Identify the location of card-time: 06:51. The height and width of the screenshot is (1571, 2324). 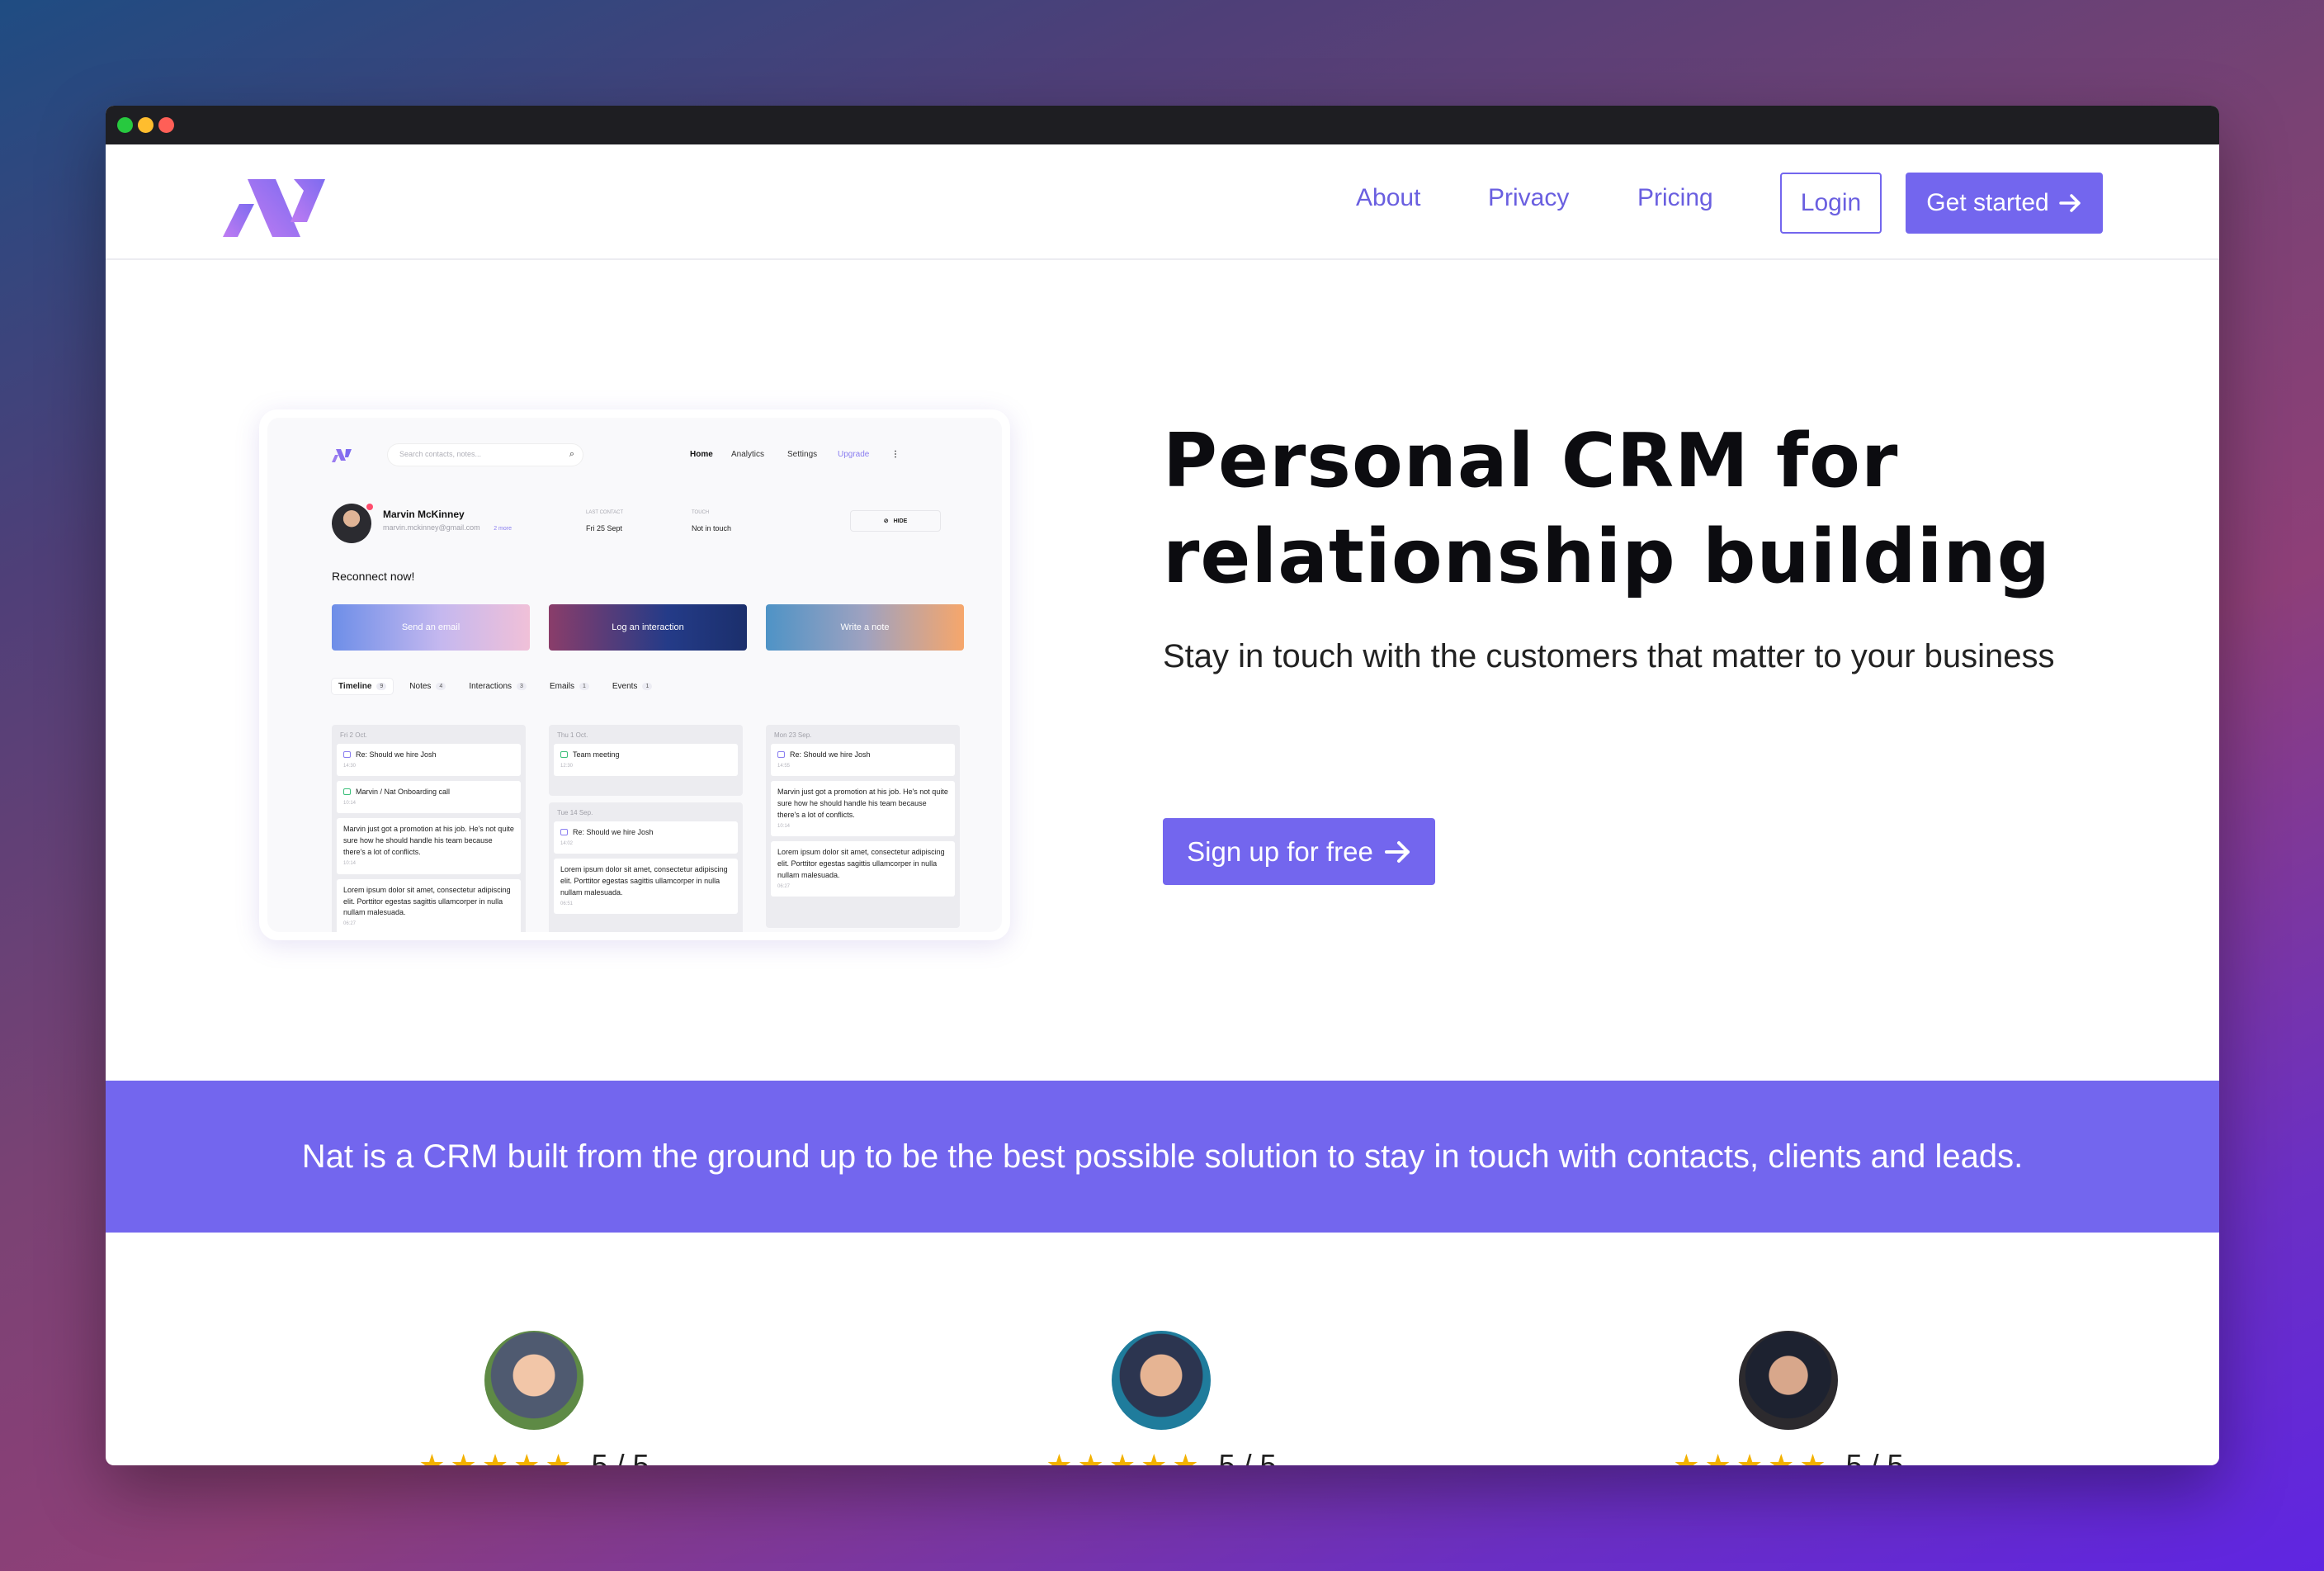
(567, 904).